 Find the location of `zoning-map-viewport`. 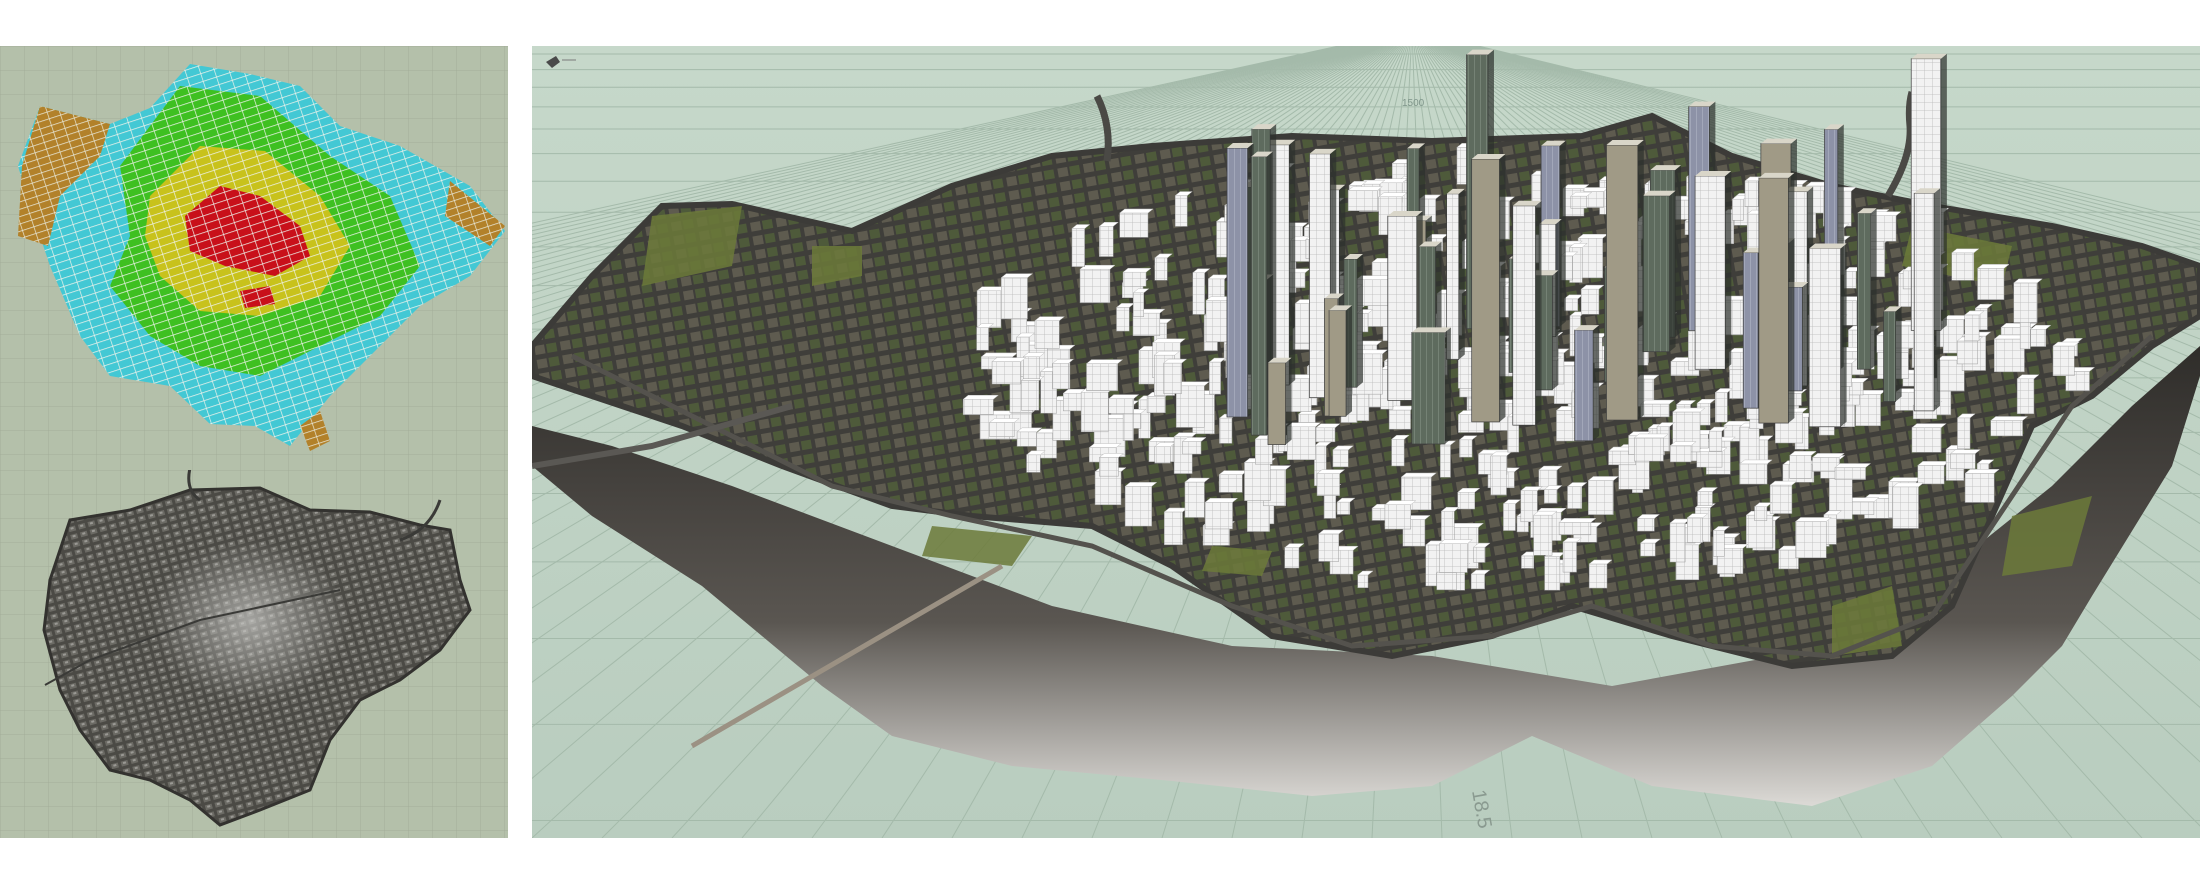

zoning-map-viewport is located at coordinates (254, 258).